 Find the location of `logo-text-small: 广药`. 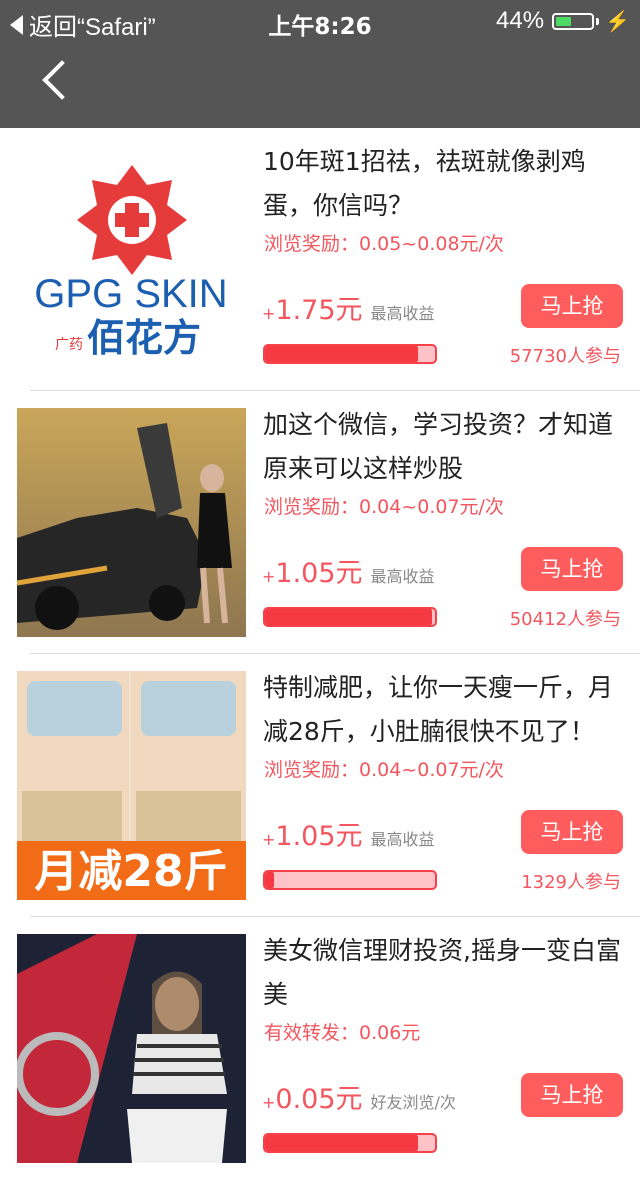

logo-text-small: 广药 is located at coordinates (69, 345).